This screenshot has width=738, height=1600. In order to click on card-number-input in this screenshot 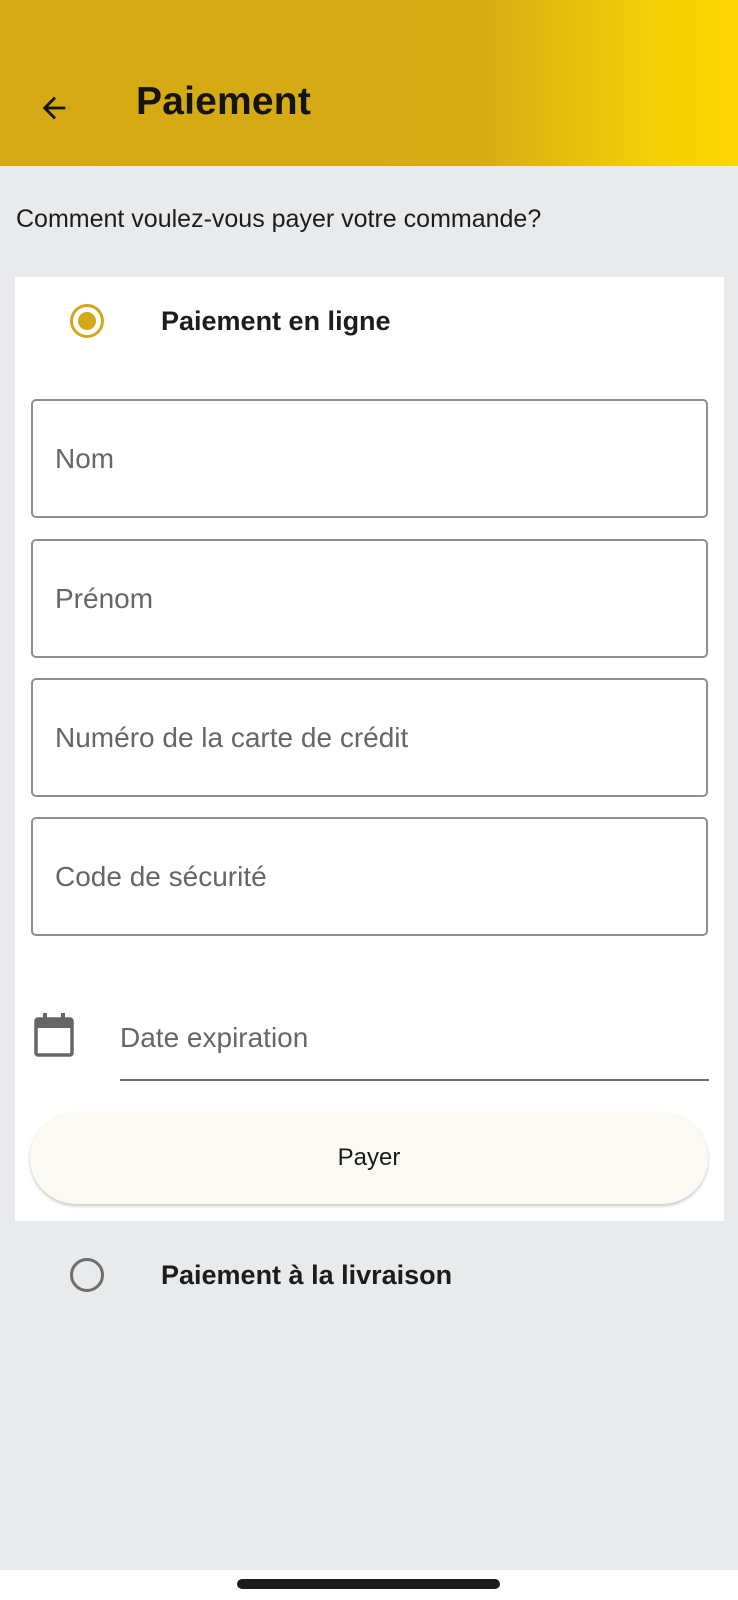, I will do `click(369, 737)`.